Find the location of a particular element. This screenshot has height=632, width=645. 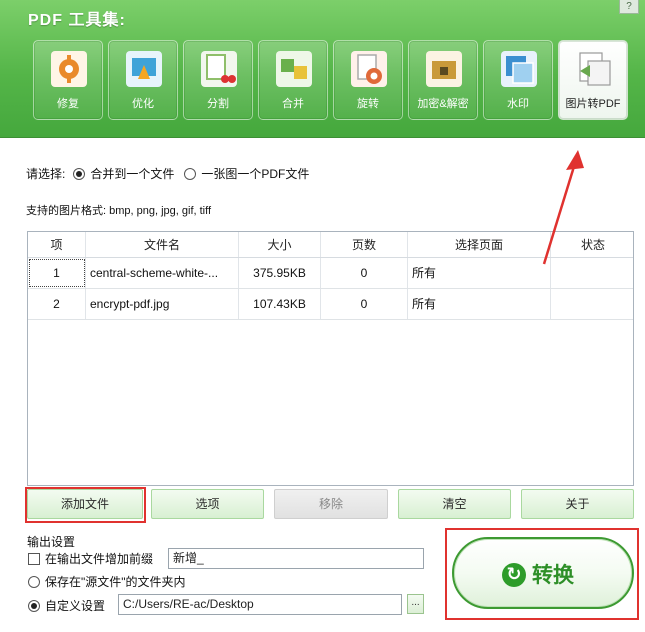

tool-label: 合并 is located at coordinates (293, 104).